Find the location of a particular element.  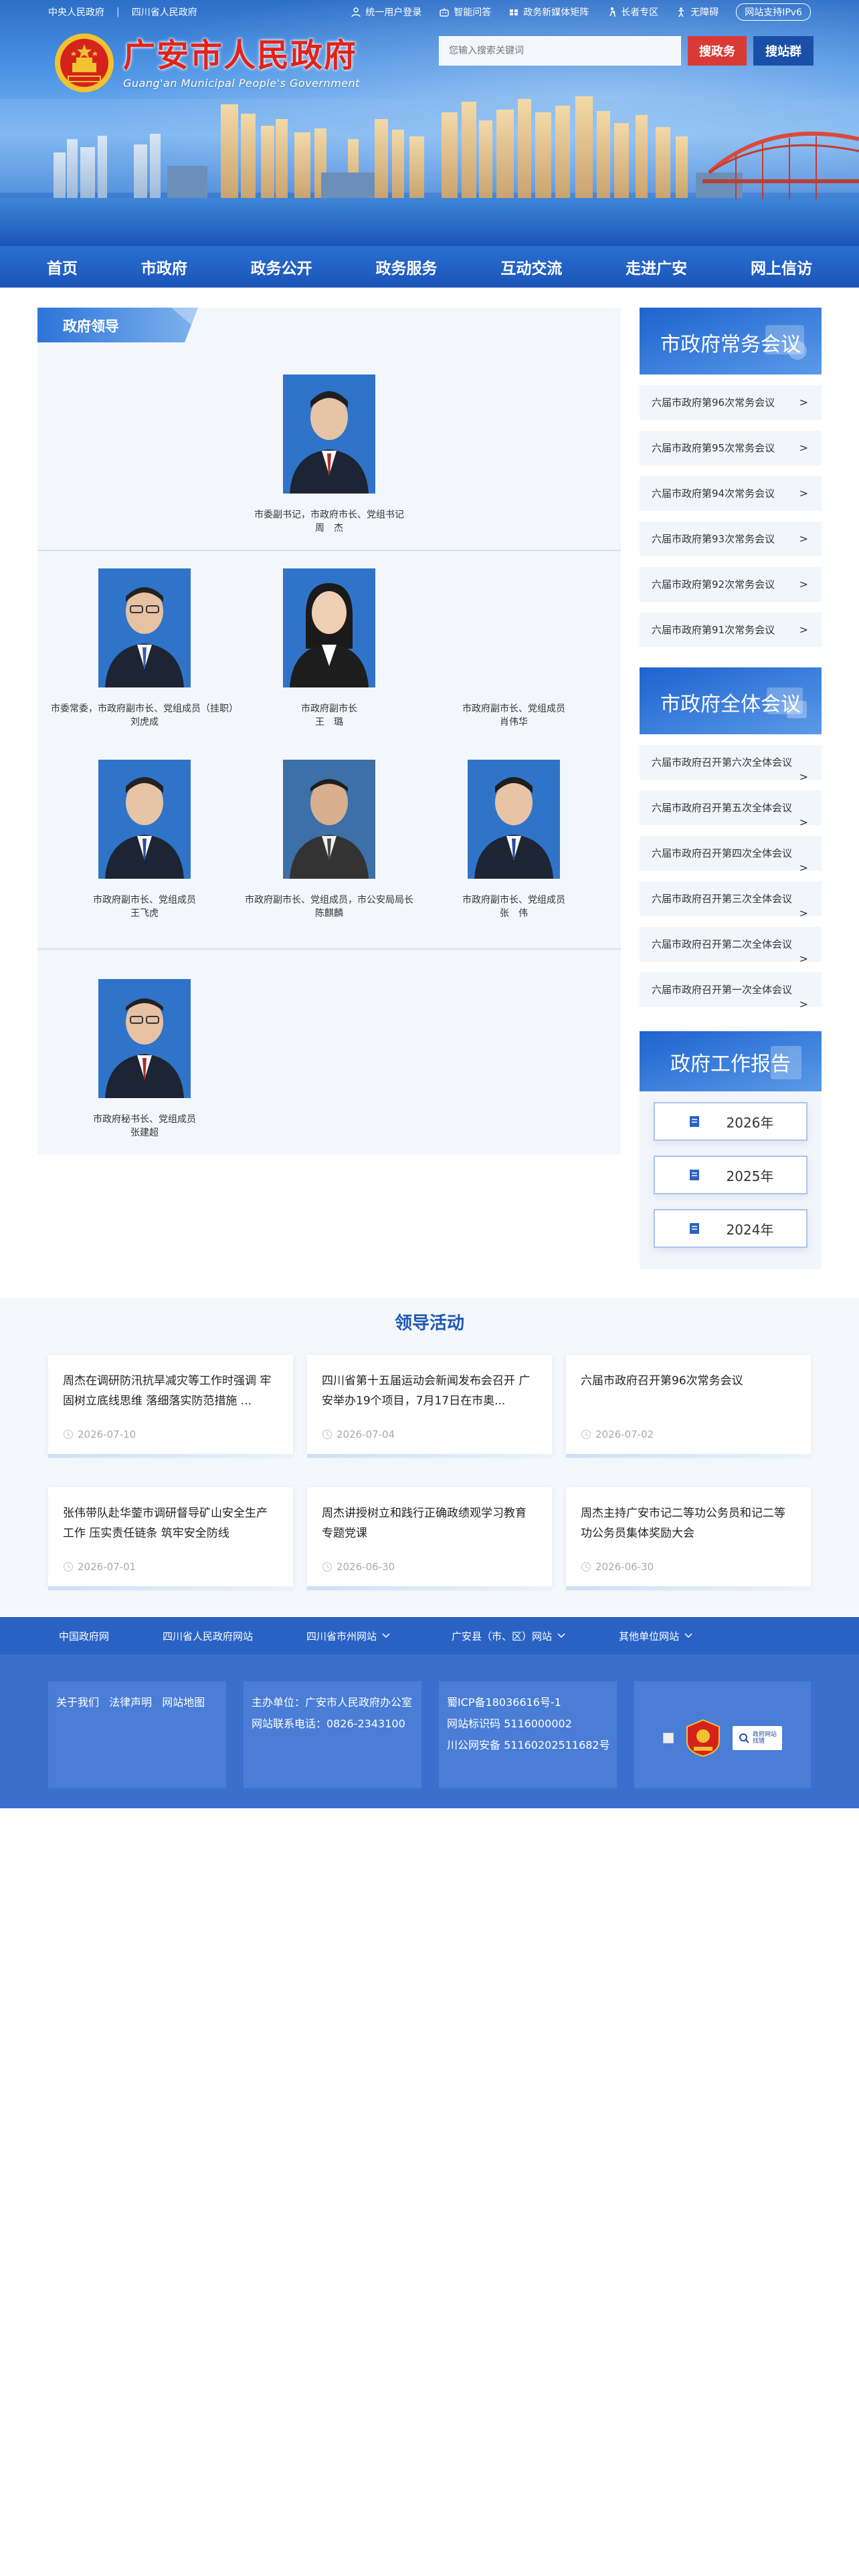

leaders-panel-title: 政府领导 is located at coordinates (91, 326).